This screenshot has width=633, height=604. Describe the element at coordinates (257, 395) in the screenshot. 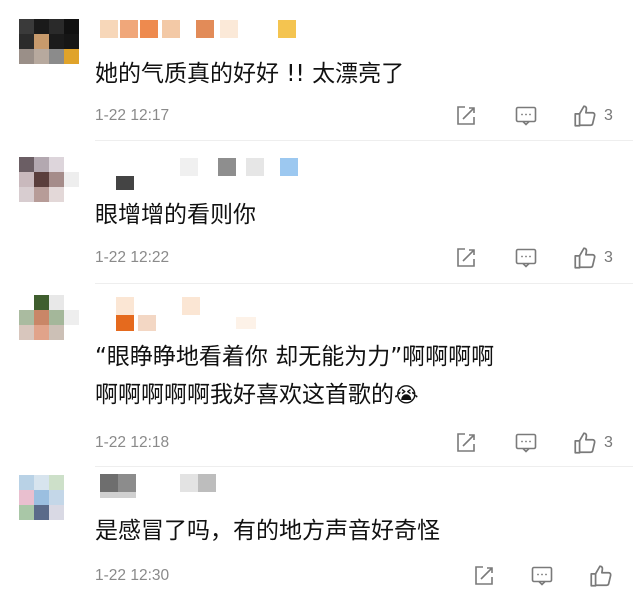

I see `comment-text-line-2: 啊啊啊啊啊我好喜欢这首歌的😭` at that location.